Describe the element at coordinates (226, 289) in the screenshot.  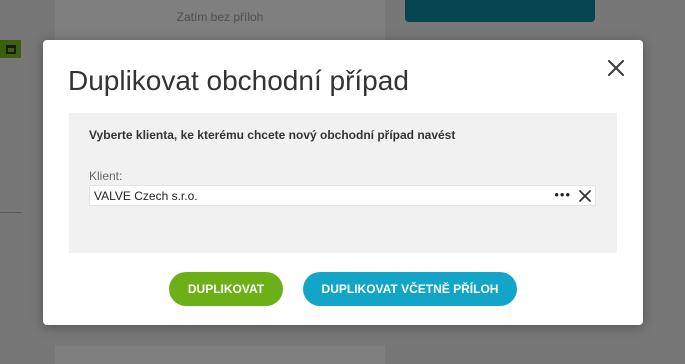
I see `duplicate-button: DUPLIKOVAT` at that location.